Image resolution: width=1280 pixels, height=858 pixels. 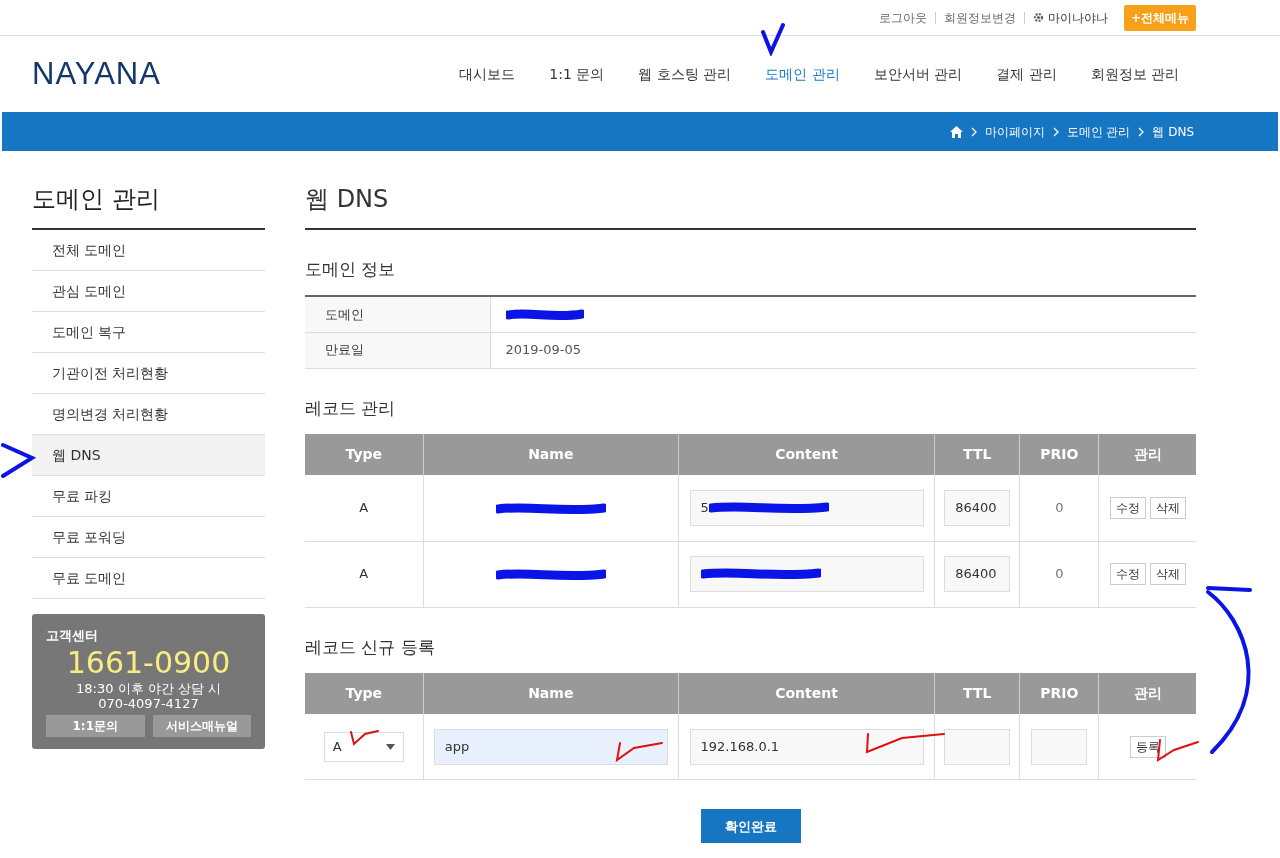 What do you see at coordinates (750, 205) in the screenshot?
I see `page-title: 웹 DNS` at bounding box center [750, 205].